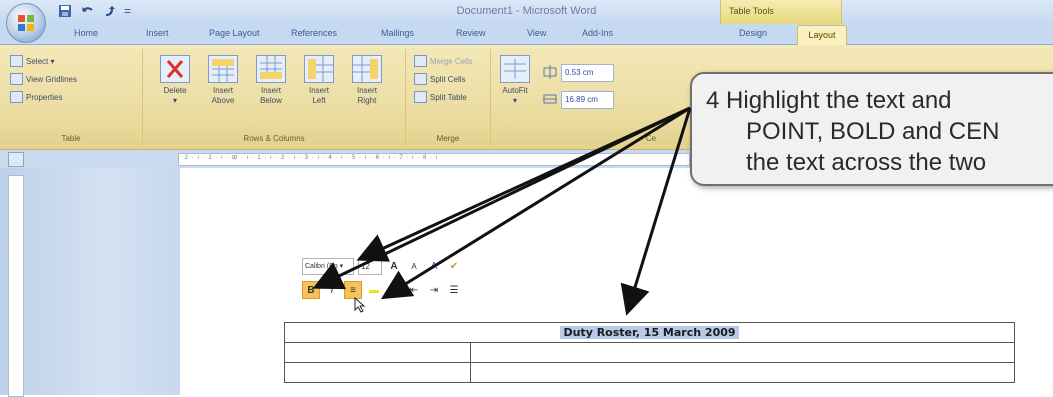  I want to click on duty-roster-table: Duty Roster, 15 March 2009, so click(649, 352).